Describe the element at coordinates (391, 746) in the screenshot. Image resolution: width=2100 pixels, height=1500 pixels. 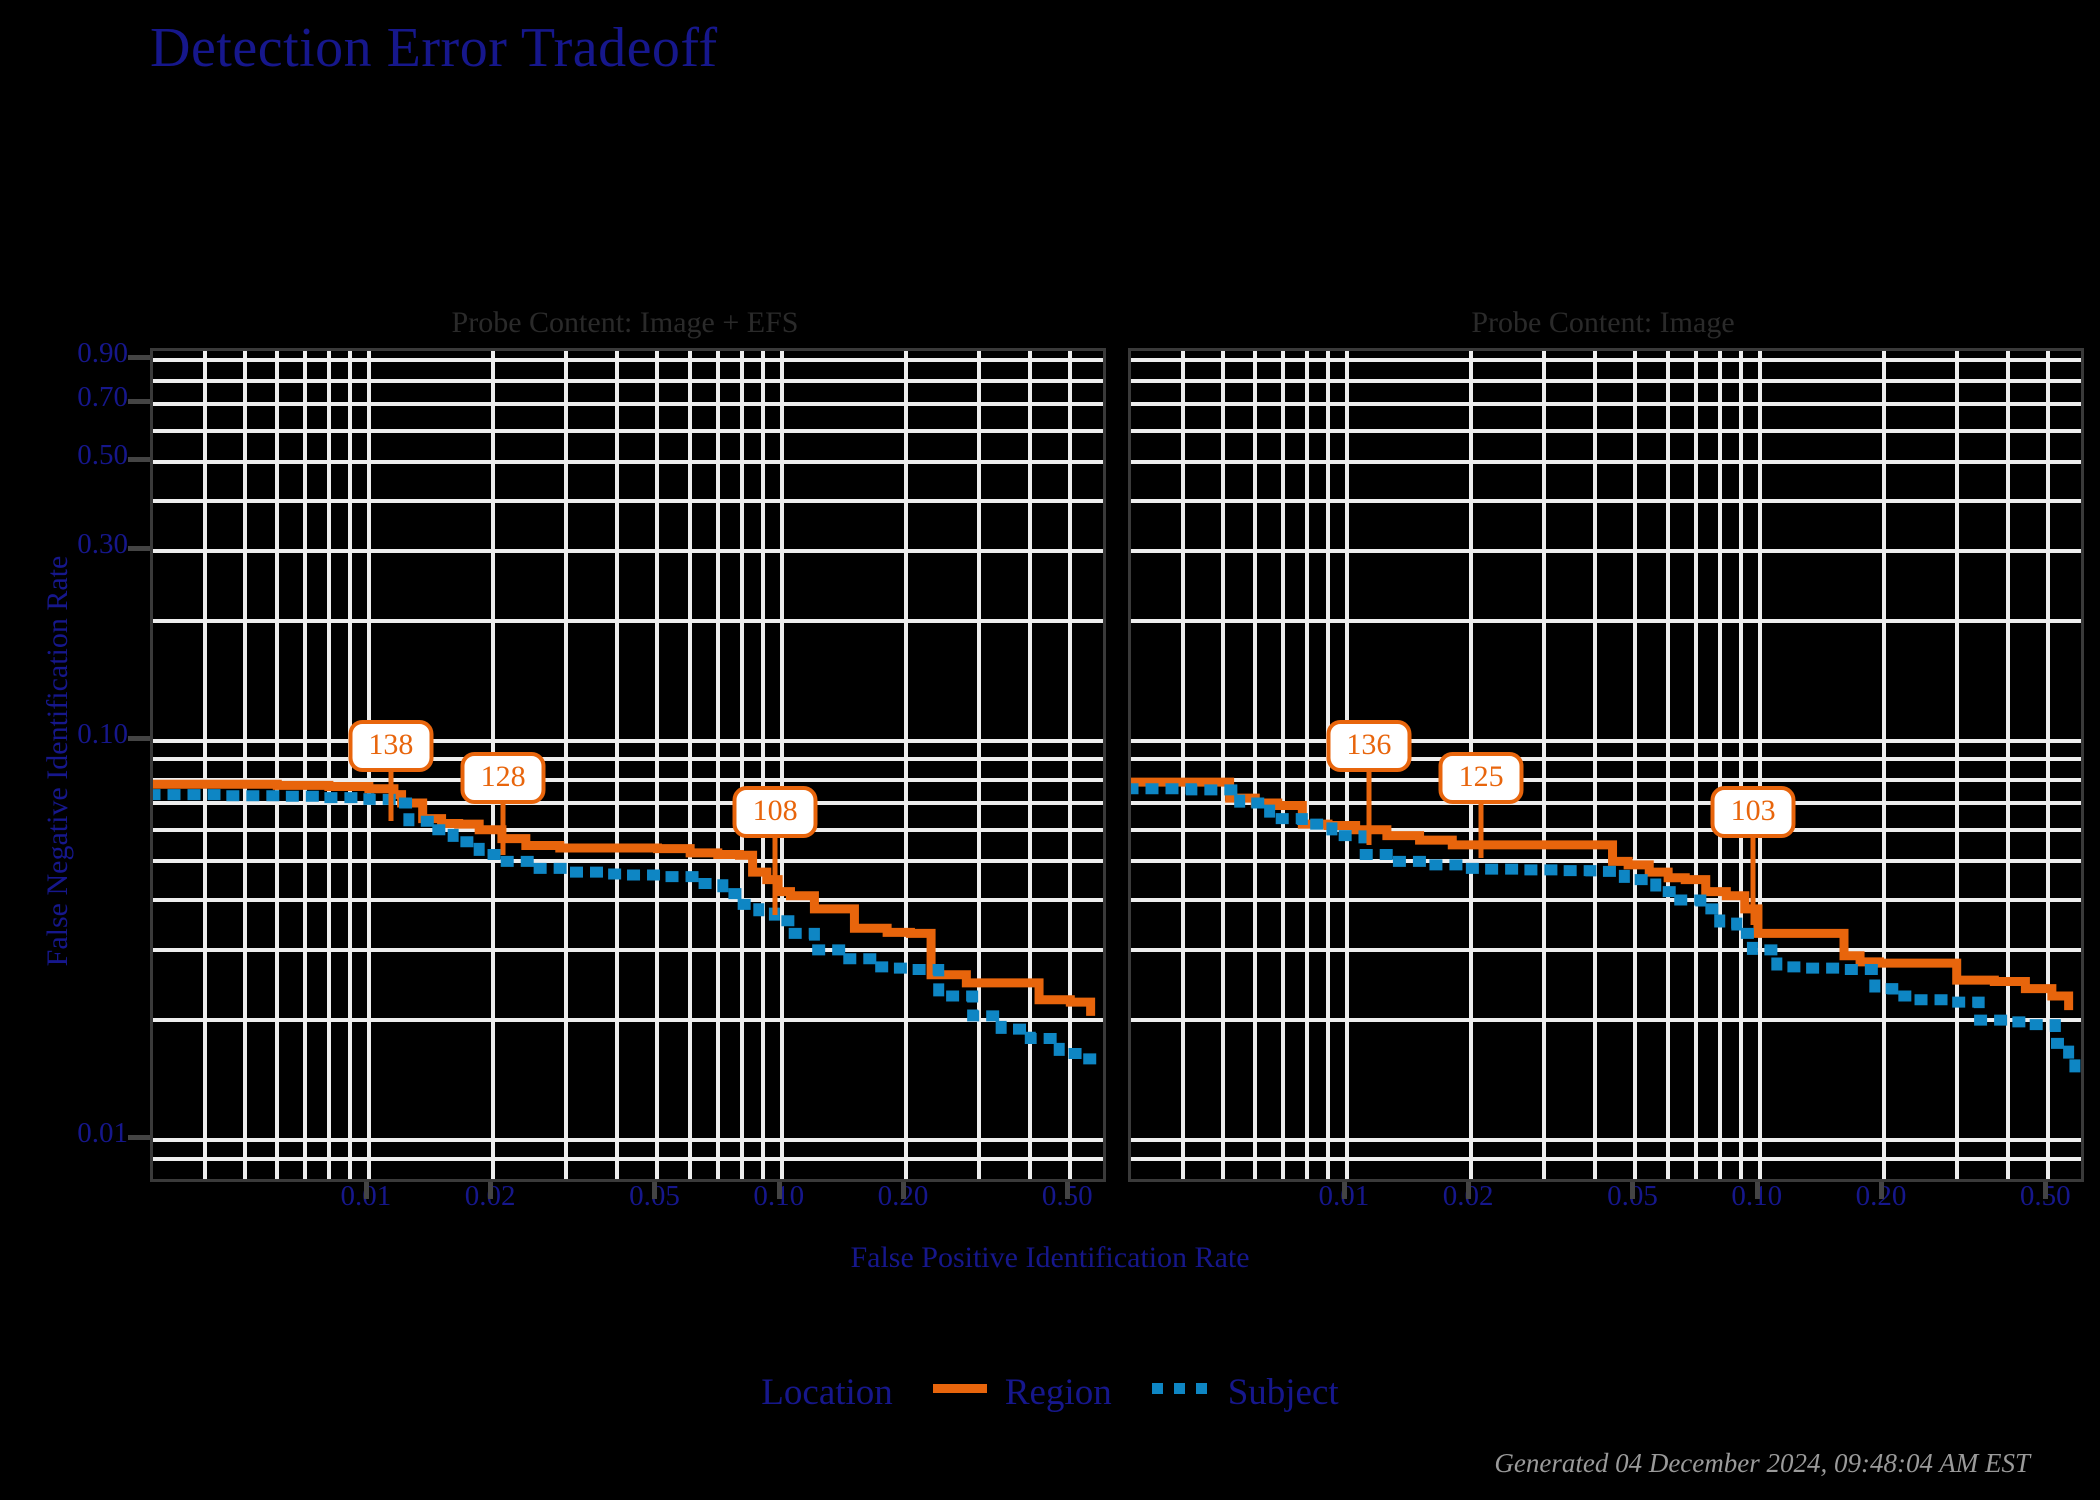
I see `data-callout: 138` at that location.